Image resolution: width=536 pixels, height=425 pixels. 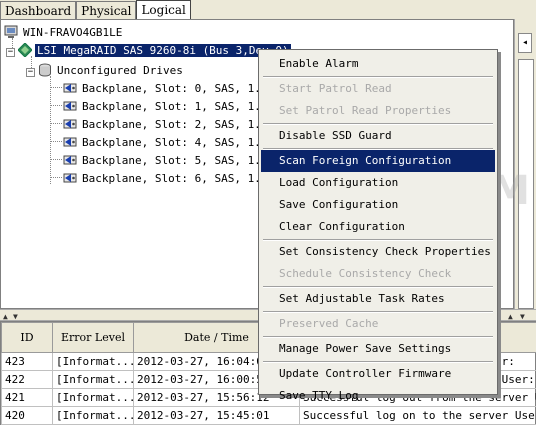 I want to click on menu-item-scan-foreign-configuration: Scan Foreign Configuration, so click(x=378, y=161).